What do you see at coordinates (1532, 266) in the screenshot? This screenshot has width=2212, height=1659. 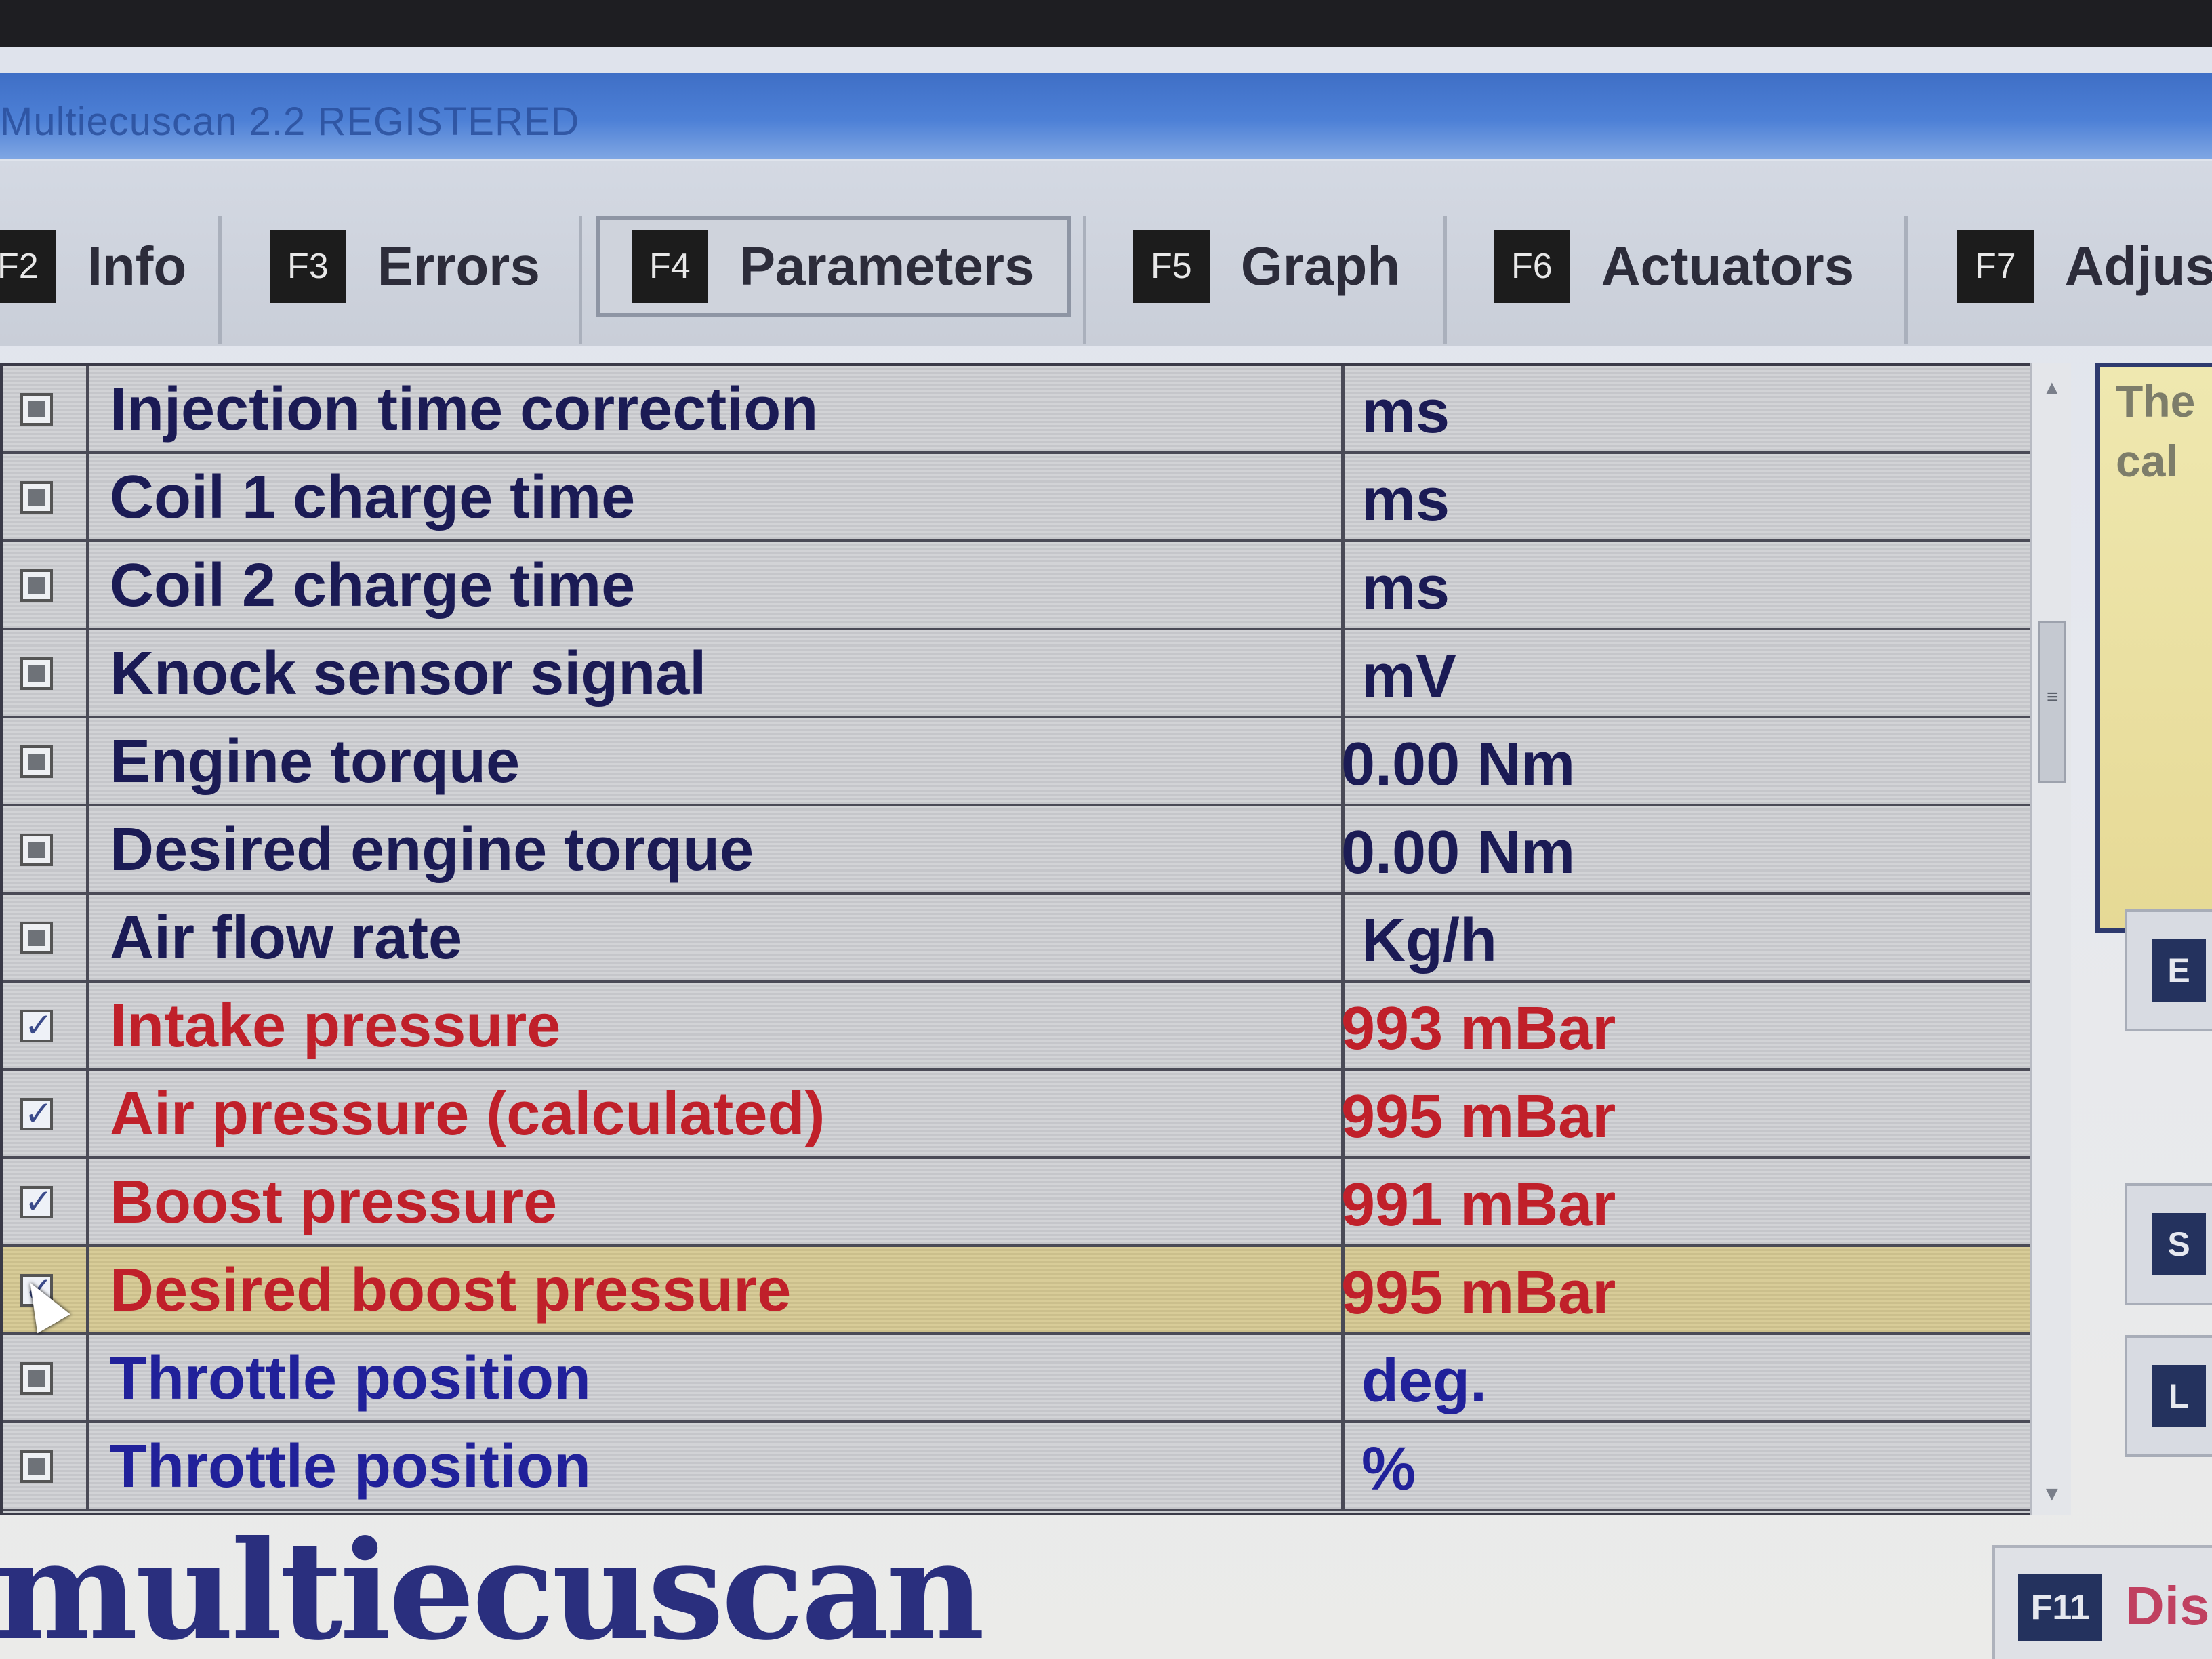 I see `tab-actuators-key: F6` at bounding box center [1532, 266].